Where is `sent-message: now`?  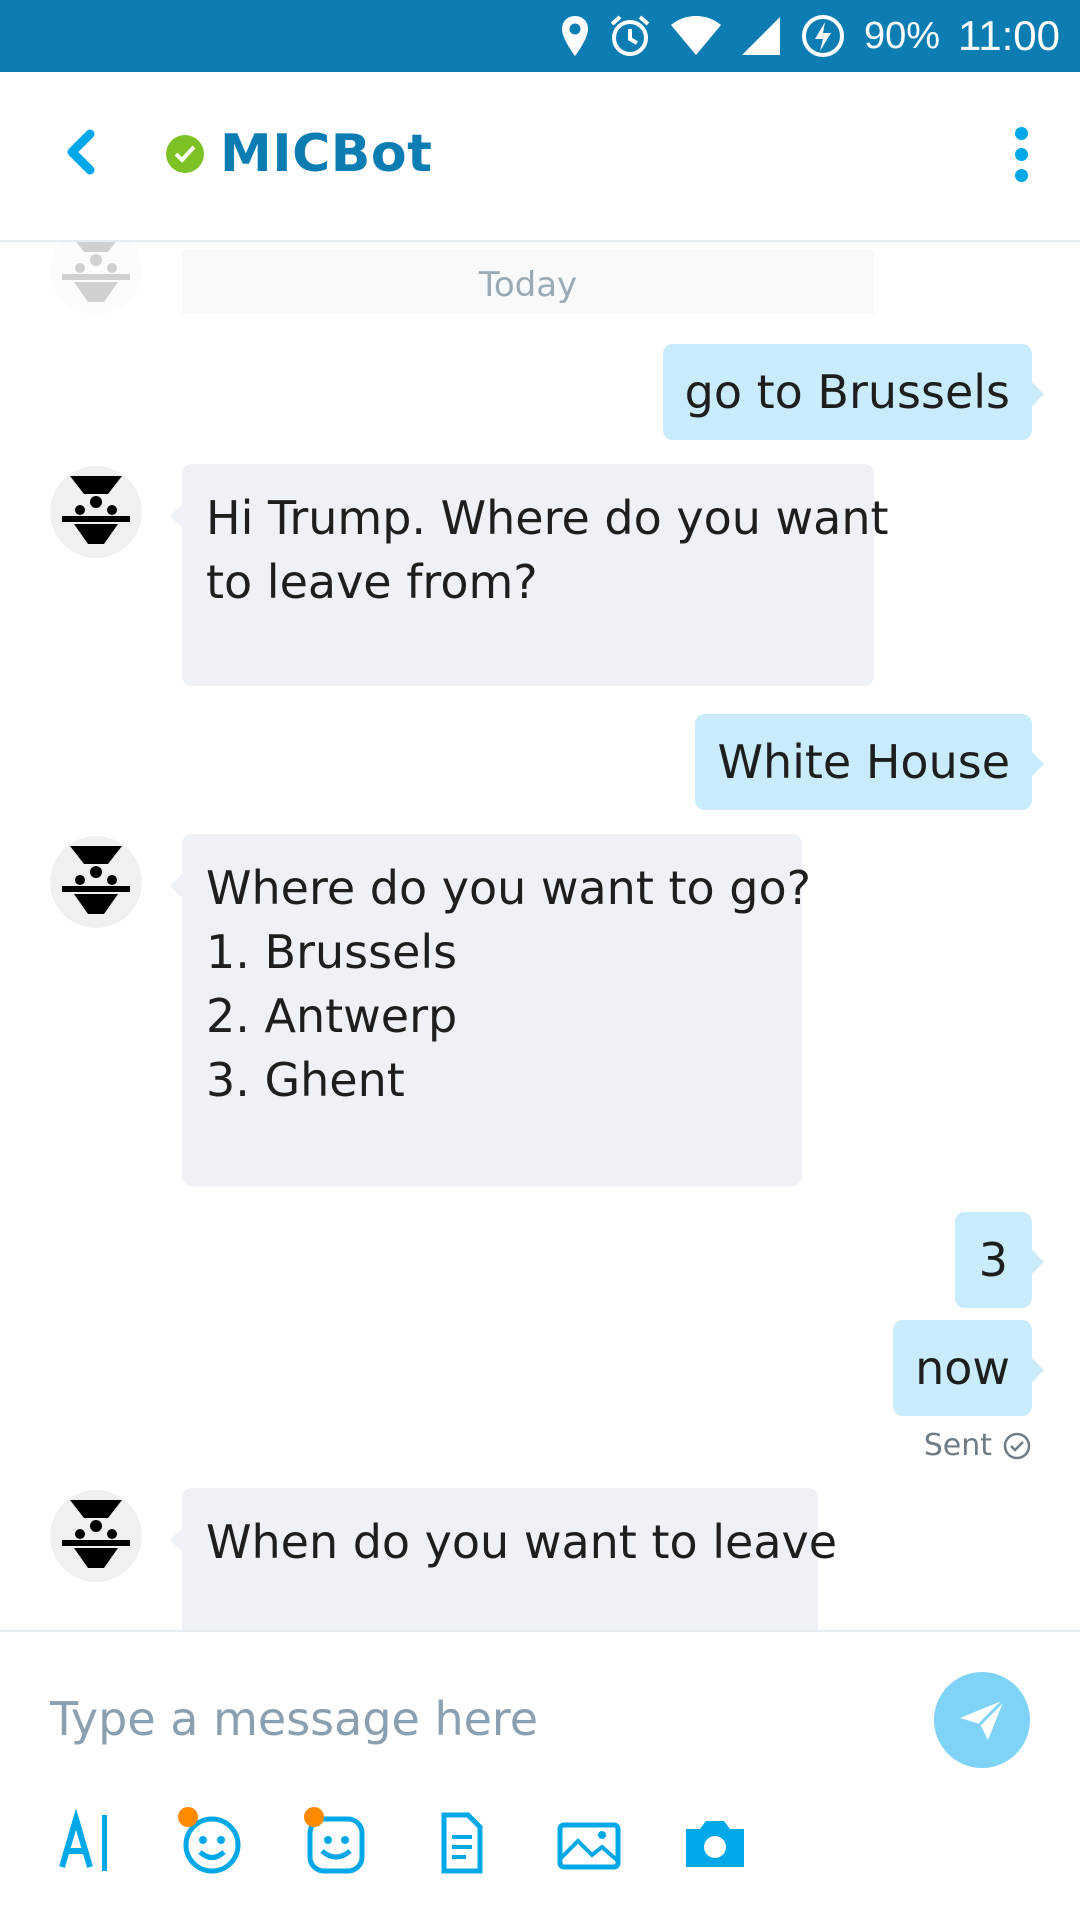 sent-message: now is located at coordinates (968, 1368).